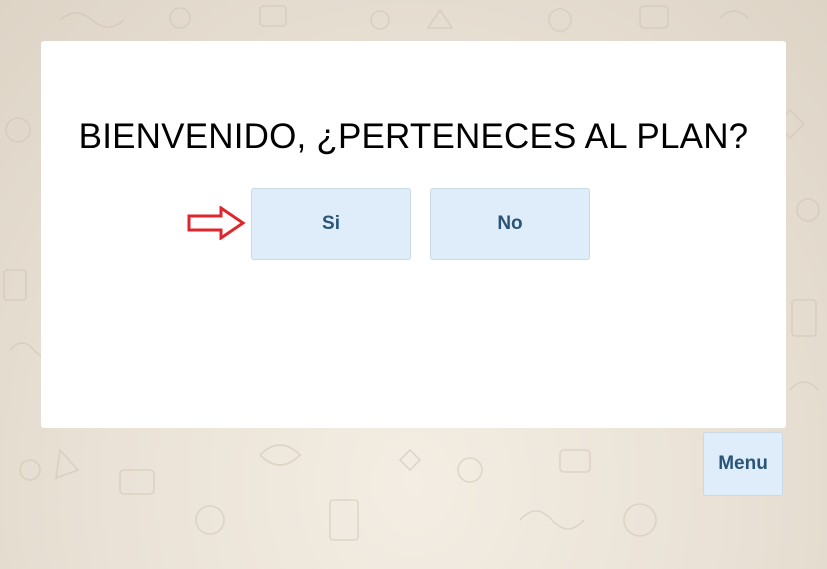 The image size is (827, 569). Describe the element at coordinates (331, 224) in the screenshot. I see `yes-button: Si` at that location.